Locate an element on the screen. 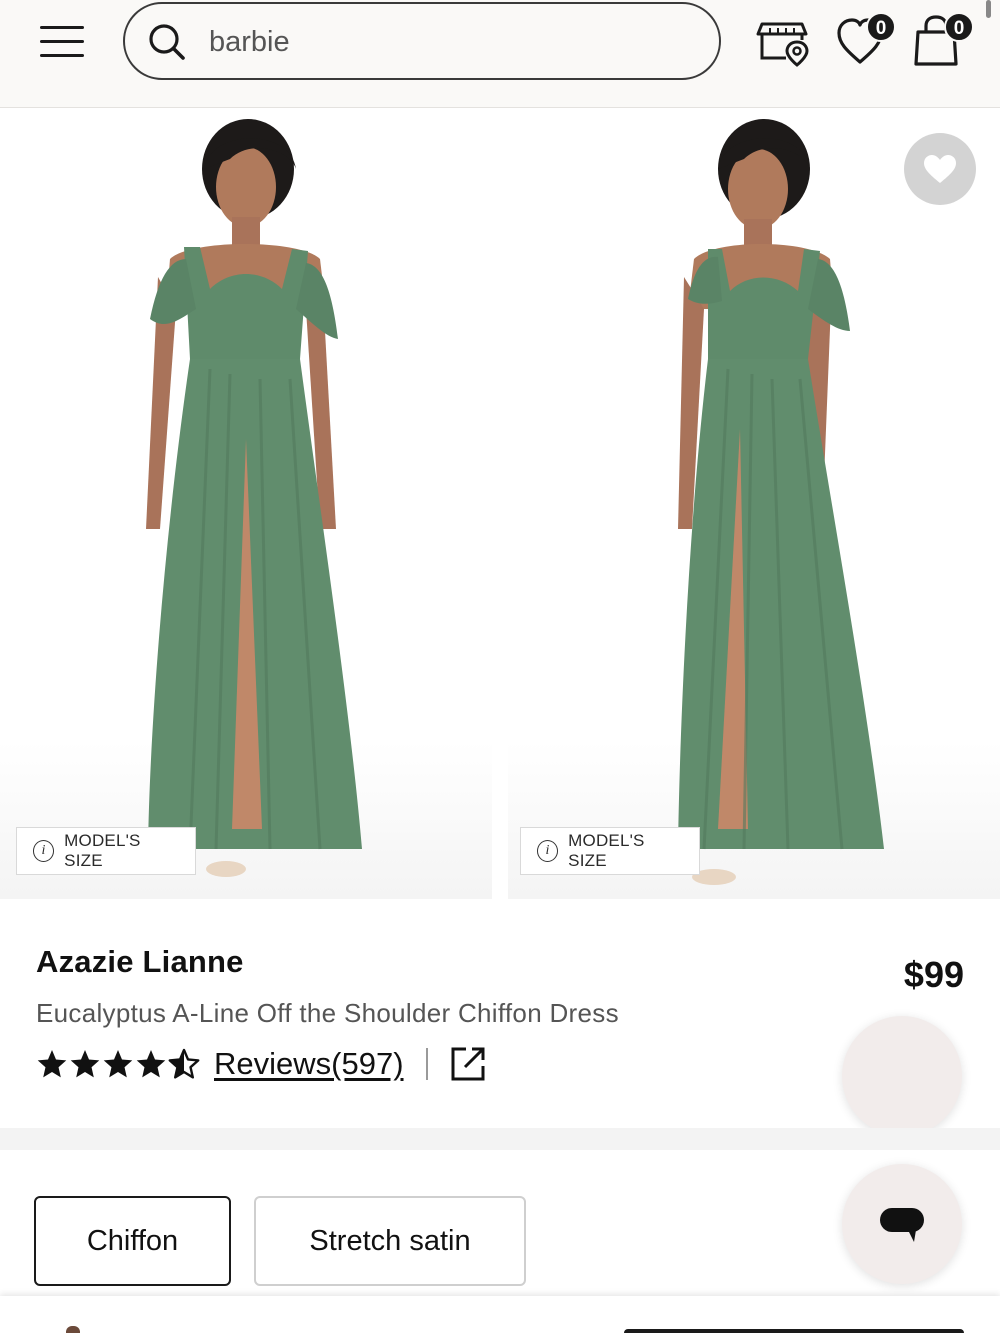 The height and width of the screenshot is (1333, 1000). star-rating is located at coordinates (118, 1064).